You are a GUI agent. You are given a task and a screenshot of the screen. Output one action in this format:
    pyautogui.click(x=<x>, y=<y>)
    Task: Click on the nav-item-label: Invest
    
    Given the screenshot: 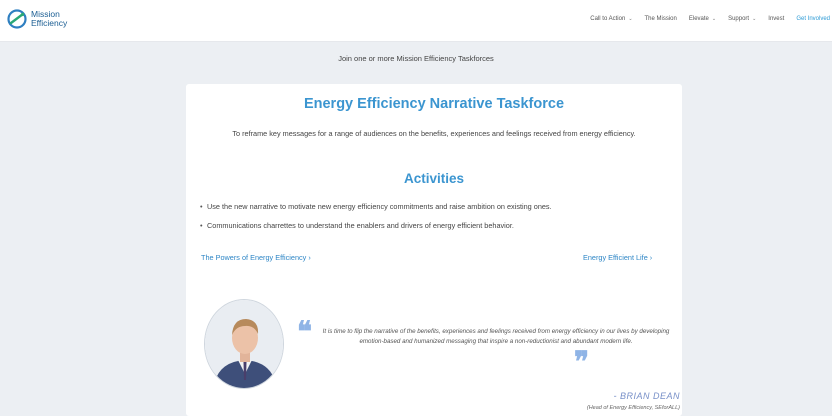 What is the action you would take?
    pyautogui.click(x=776, y=19)
    